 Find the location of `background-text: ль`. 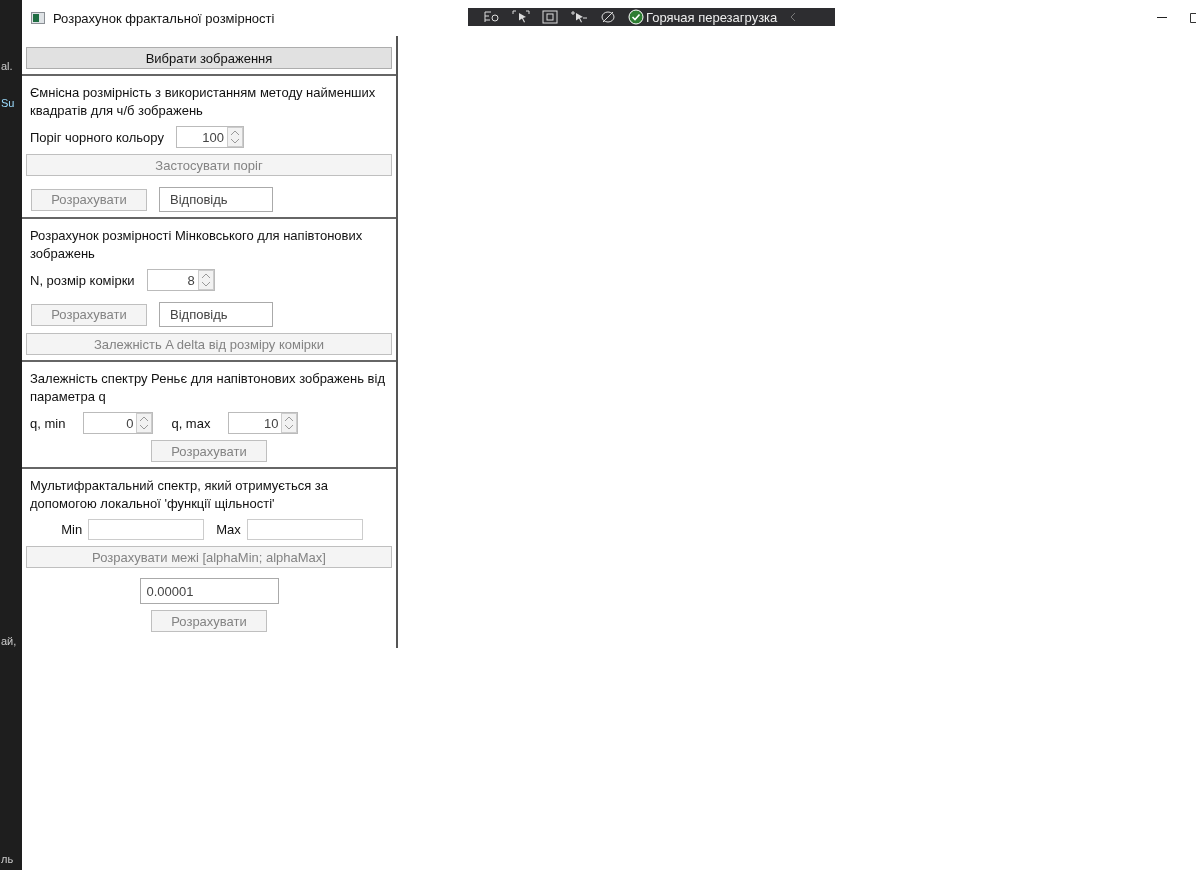

background-text: ль is located at coordinates (7, 859).